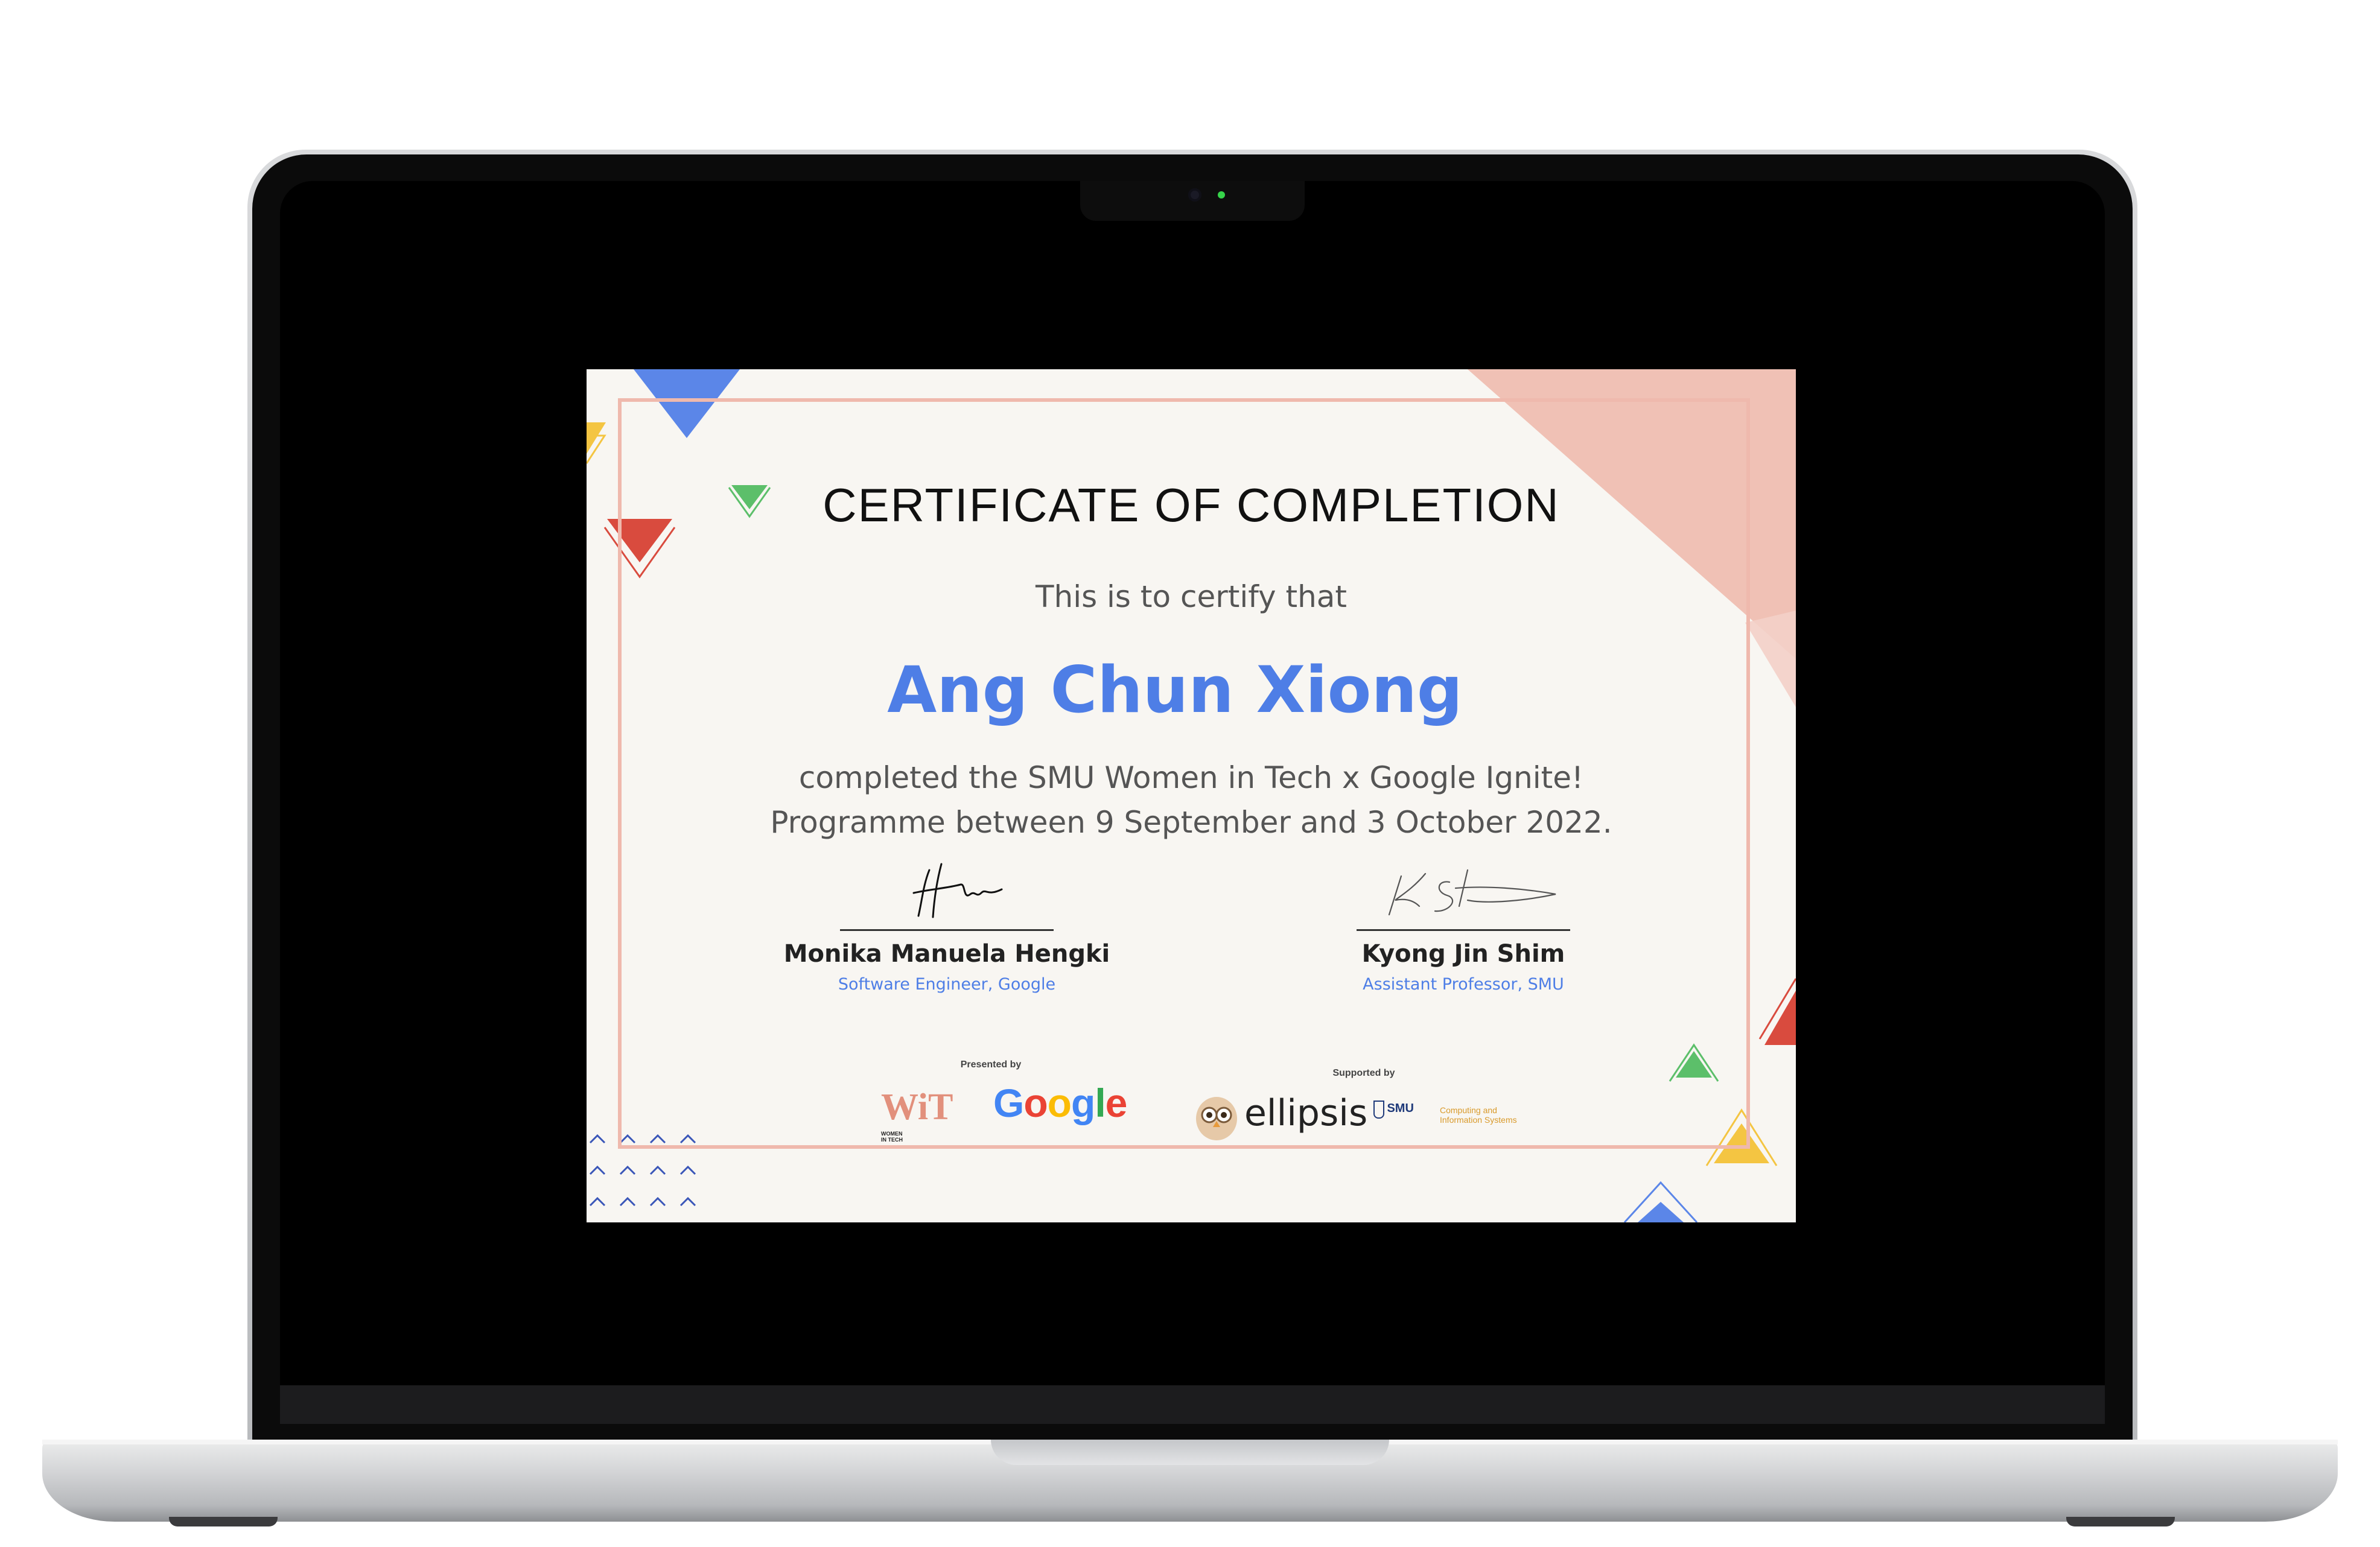 This screenshot has height=1547, width=2380. Describe the element at coordinates (1364, 1073) in the screenshot. I see `supported-by-label: Supported by` at that location.